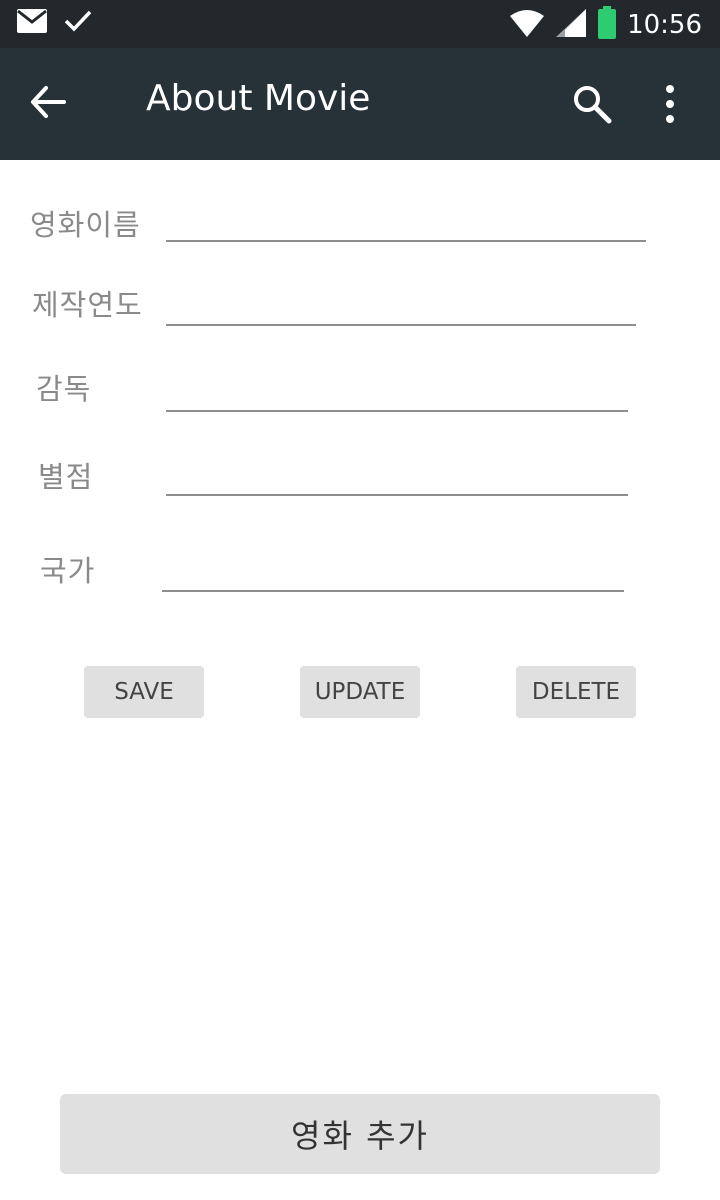  Describe the element at coordinates (397, 389) in the screenshot. I see `director-input` at that location.